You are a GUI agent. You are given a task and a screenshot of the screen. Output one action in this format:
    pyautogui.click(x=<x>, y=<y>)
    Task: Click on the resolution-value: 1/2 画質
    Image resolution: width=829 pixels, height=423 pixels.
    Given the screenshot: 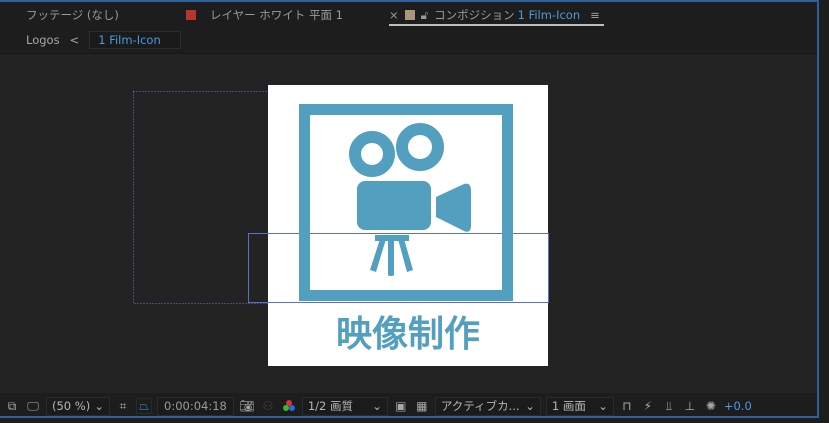 What is the action you would take?
    pyautogui.click(x=330, y=406)
    